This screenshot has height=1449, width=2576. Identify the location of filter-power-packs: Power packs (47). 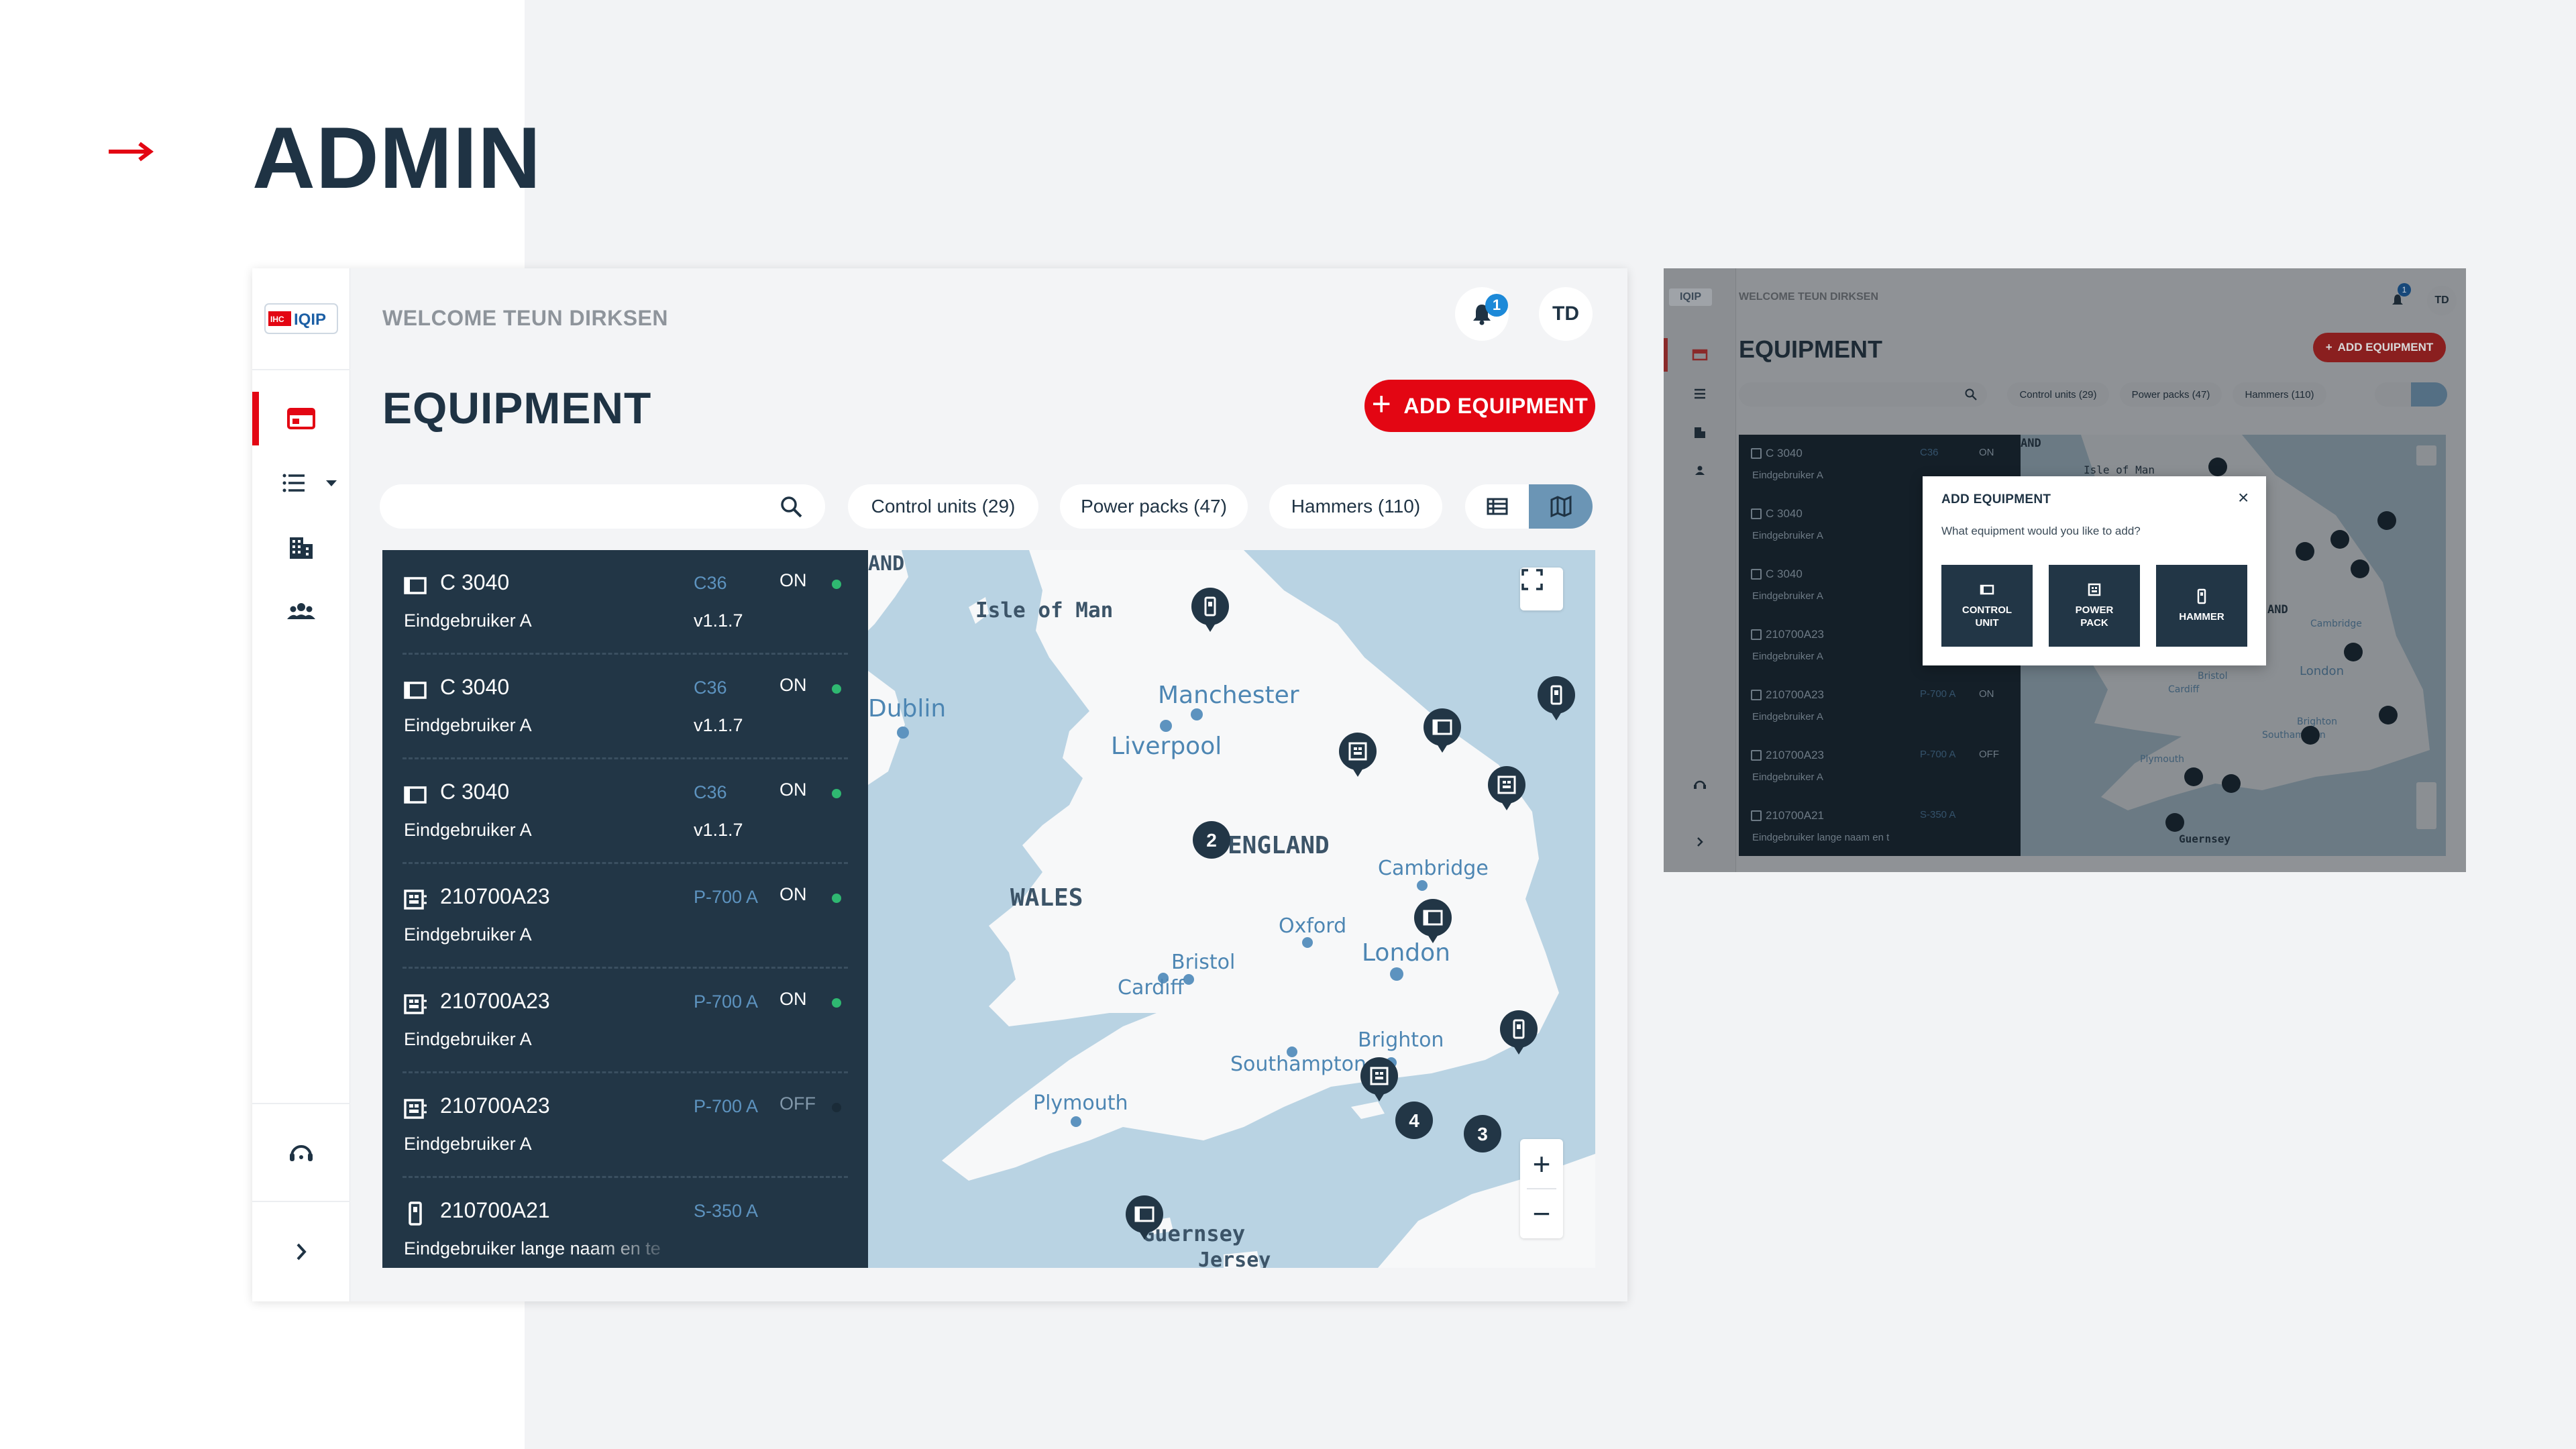
(1154, 506).